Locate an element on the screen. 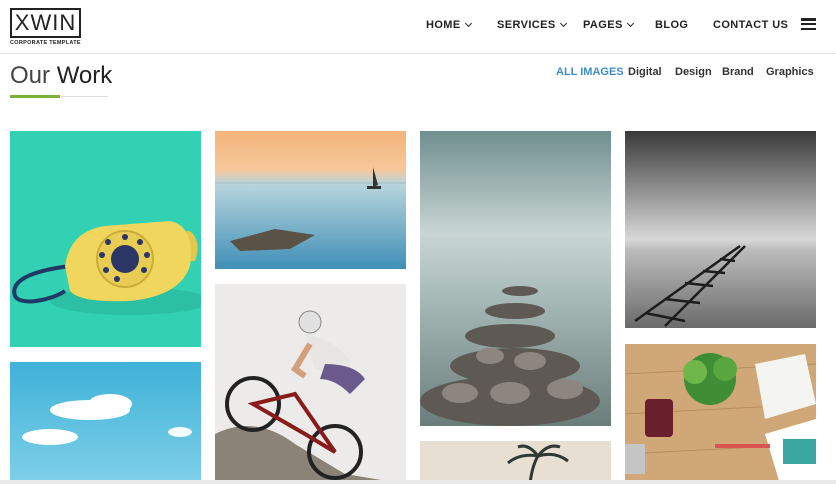  mountain-biker-image is located at coordinates (310, 384).